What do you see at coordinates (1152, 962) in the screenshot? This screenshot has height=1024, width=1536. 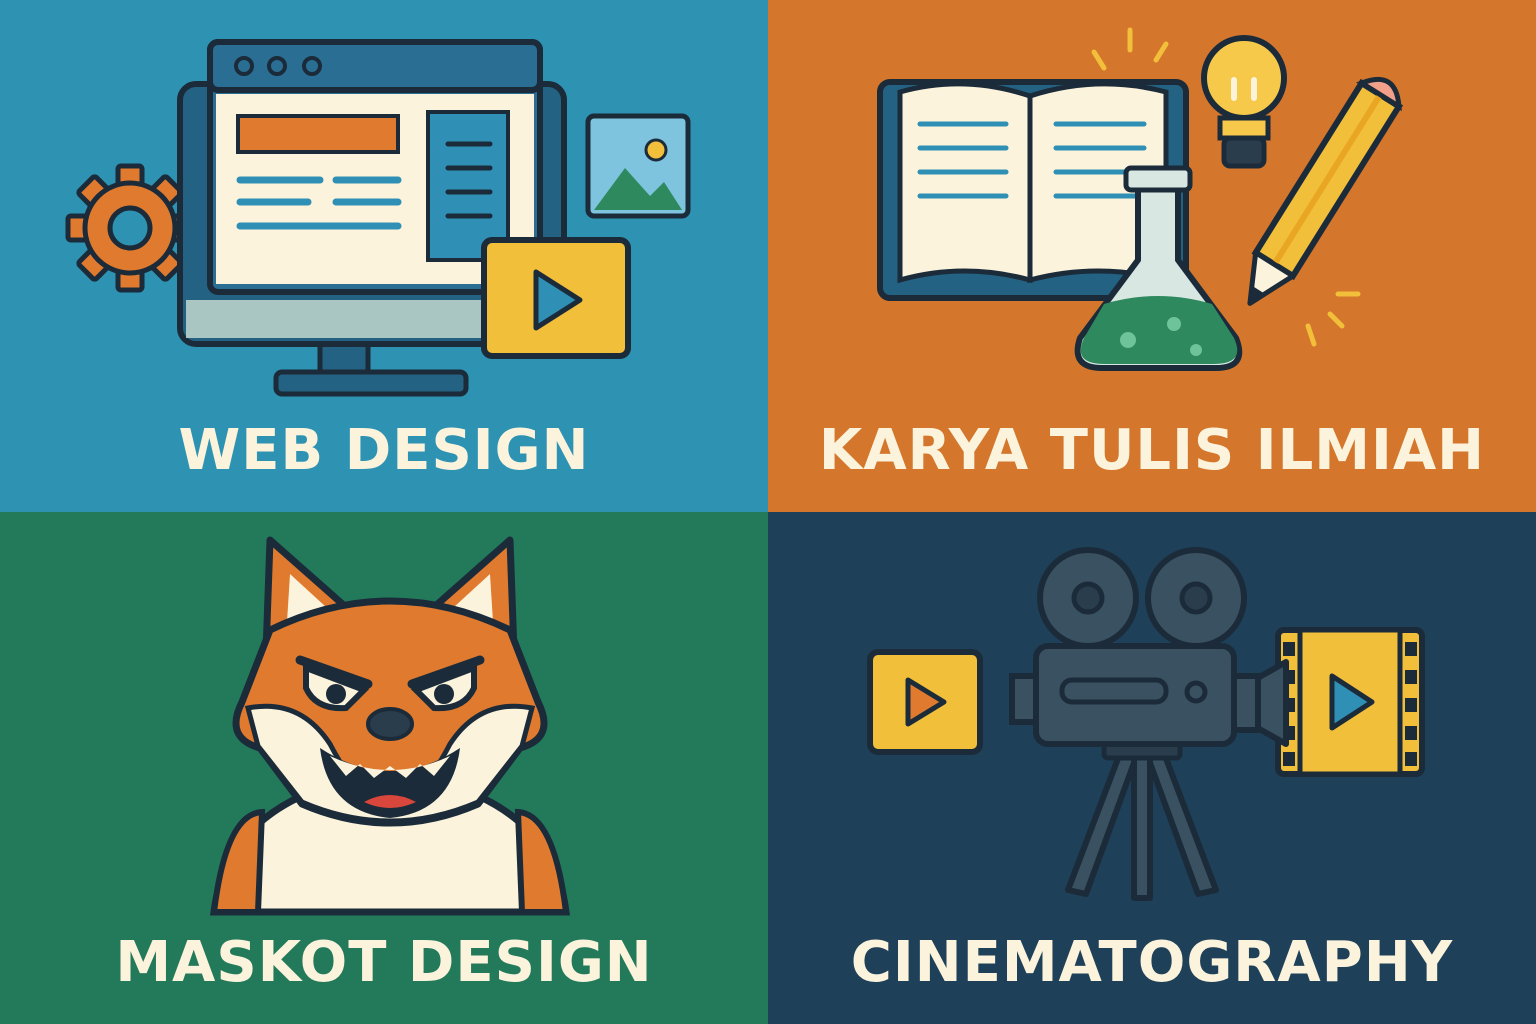 I see `tile-label: CINEMATOGRAPHY` at bounding box center [1152, 962].